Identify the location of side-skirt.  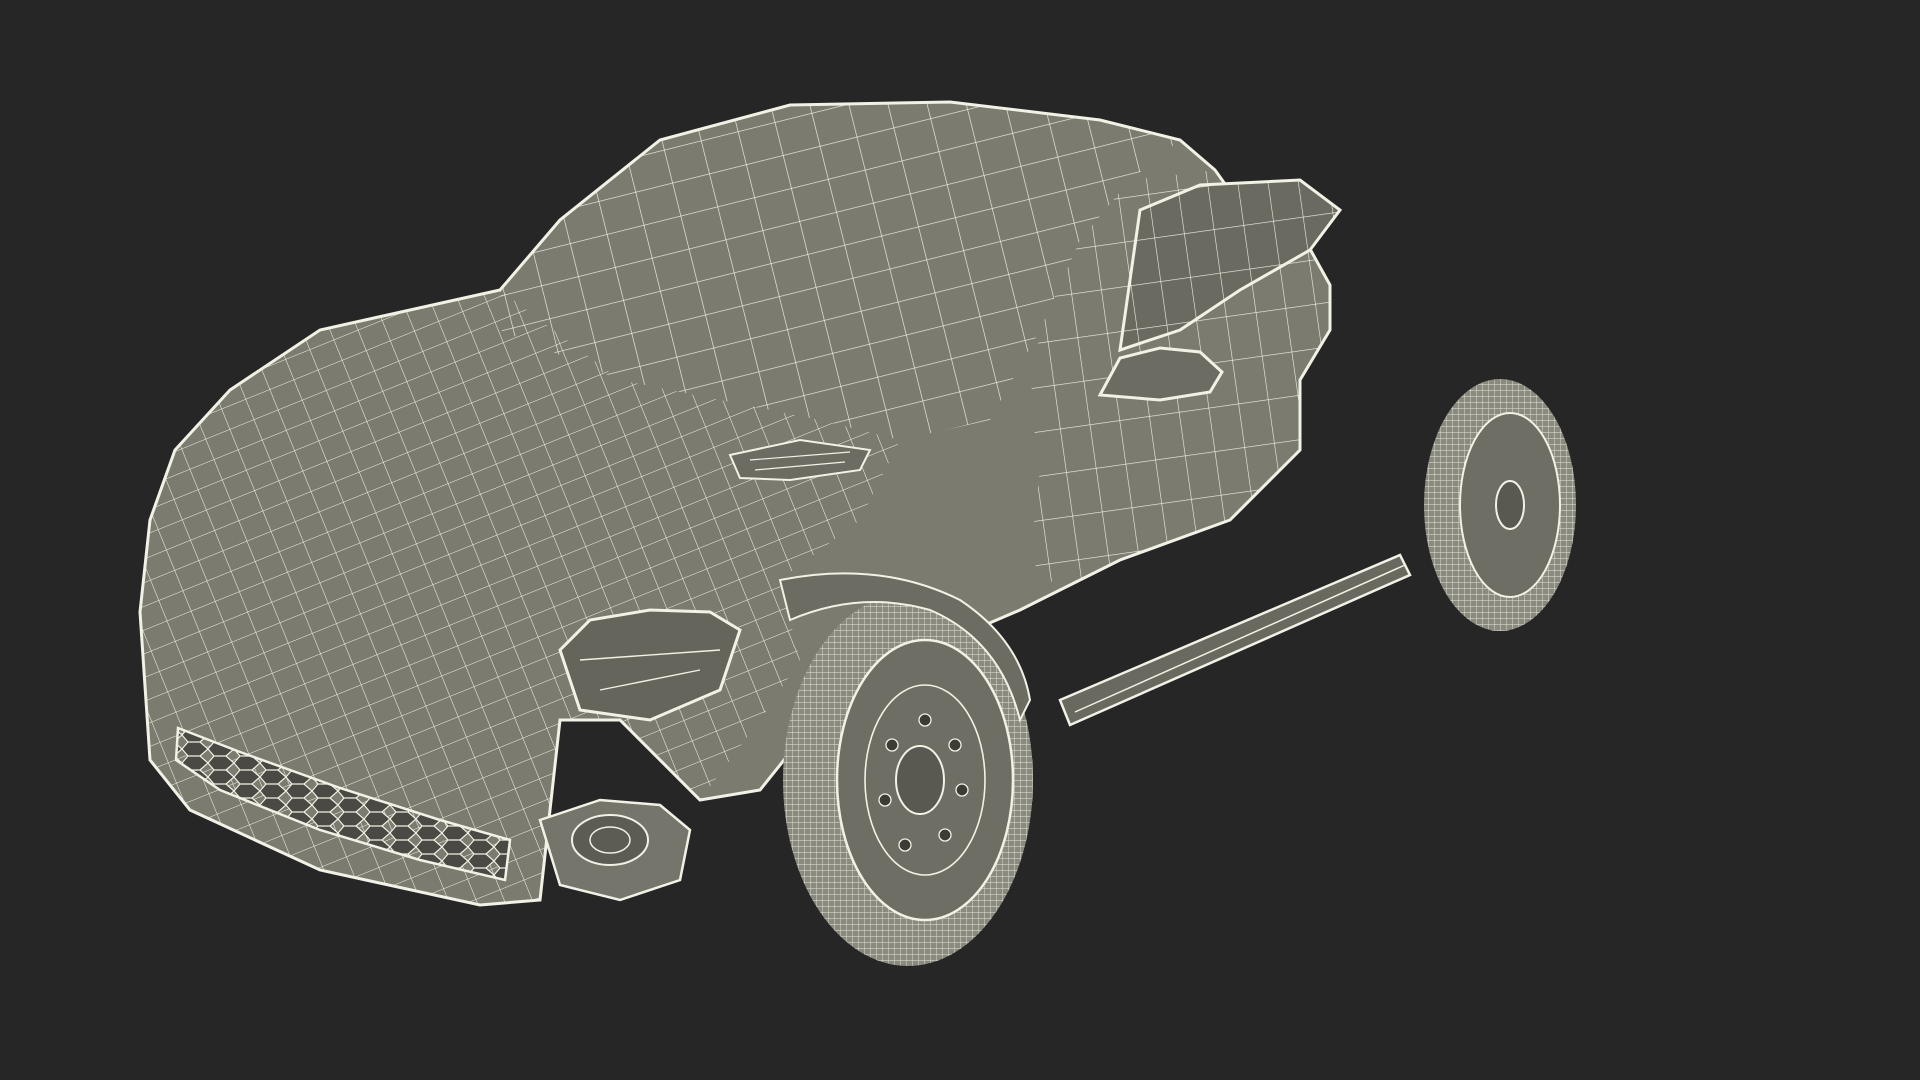
(1235, 640).